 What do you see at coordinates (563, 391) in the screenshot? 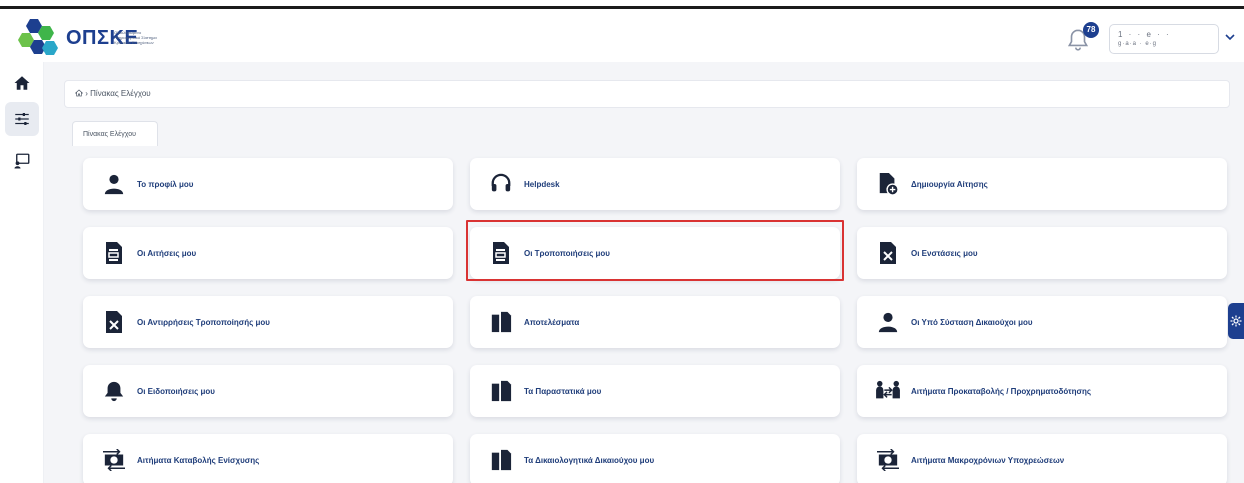
I see `card-label: Τα Παραστατικά μου` at bounding box center [563, 391].